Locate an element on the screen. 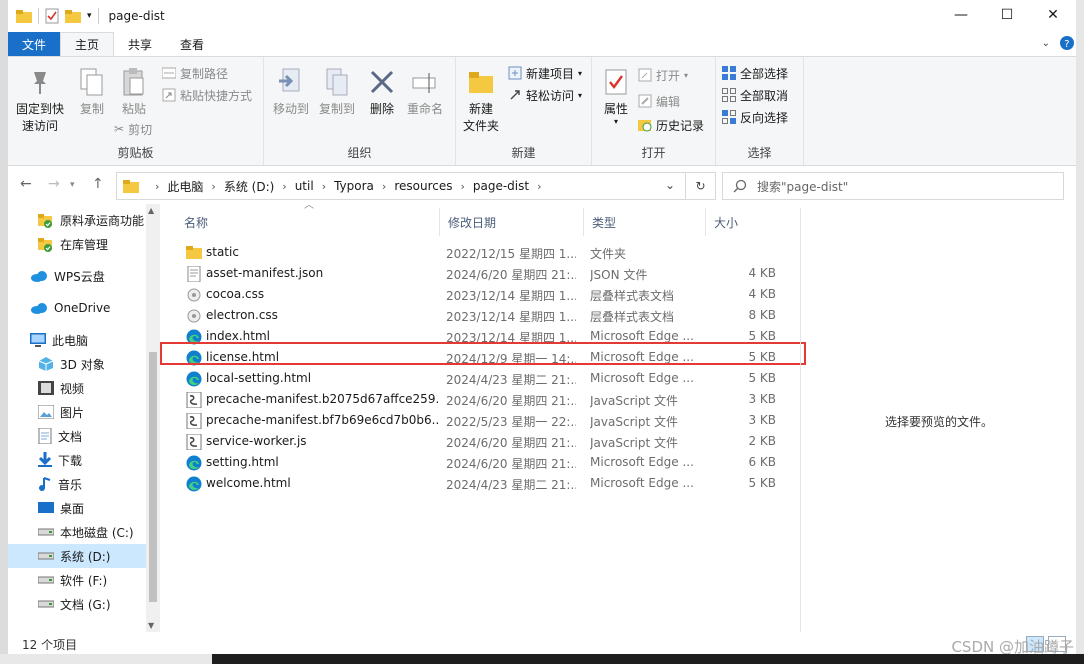  cut-button: ✂ 剪切 is located at coordinates (133, 129).